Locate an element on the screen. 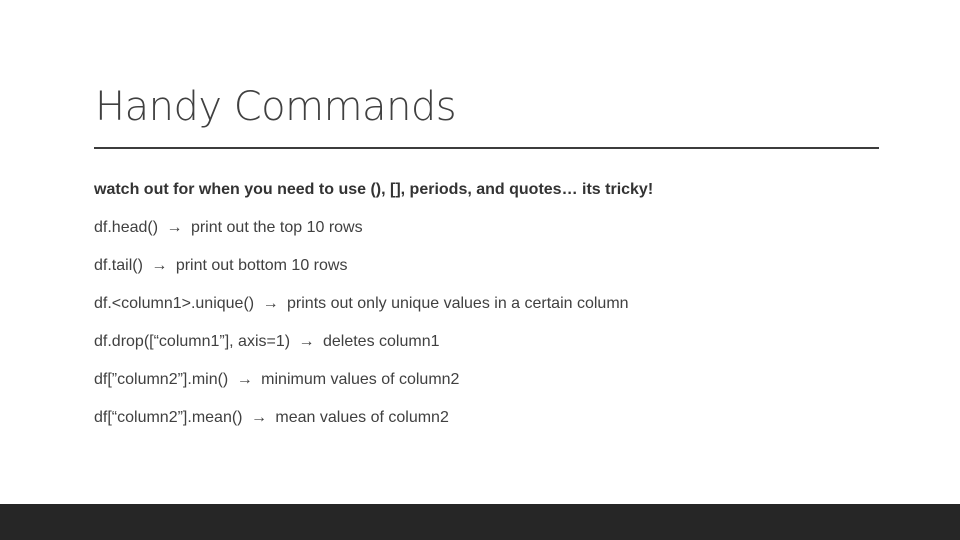  footer-bar is located at coordinates (480, 522).